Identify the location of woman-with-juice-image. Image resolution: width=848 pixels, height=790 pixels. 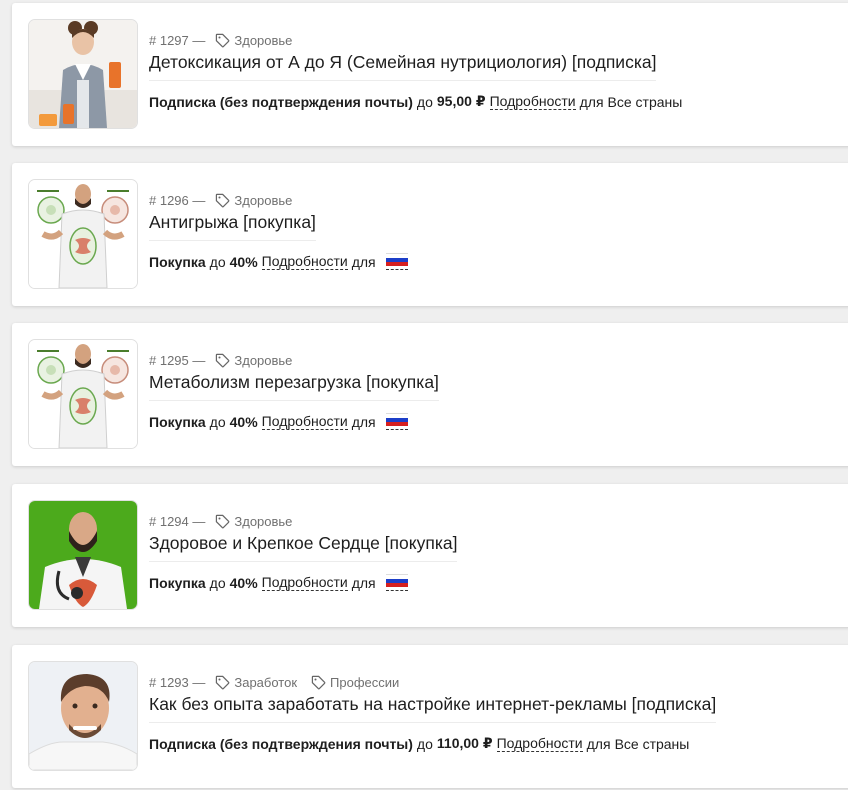
(83, 74).